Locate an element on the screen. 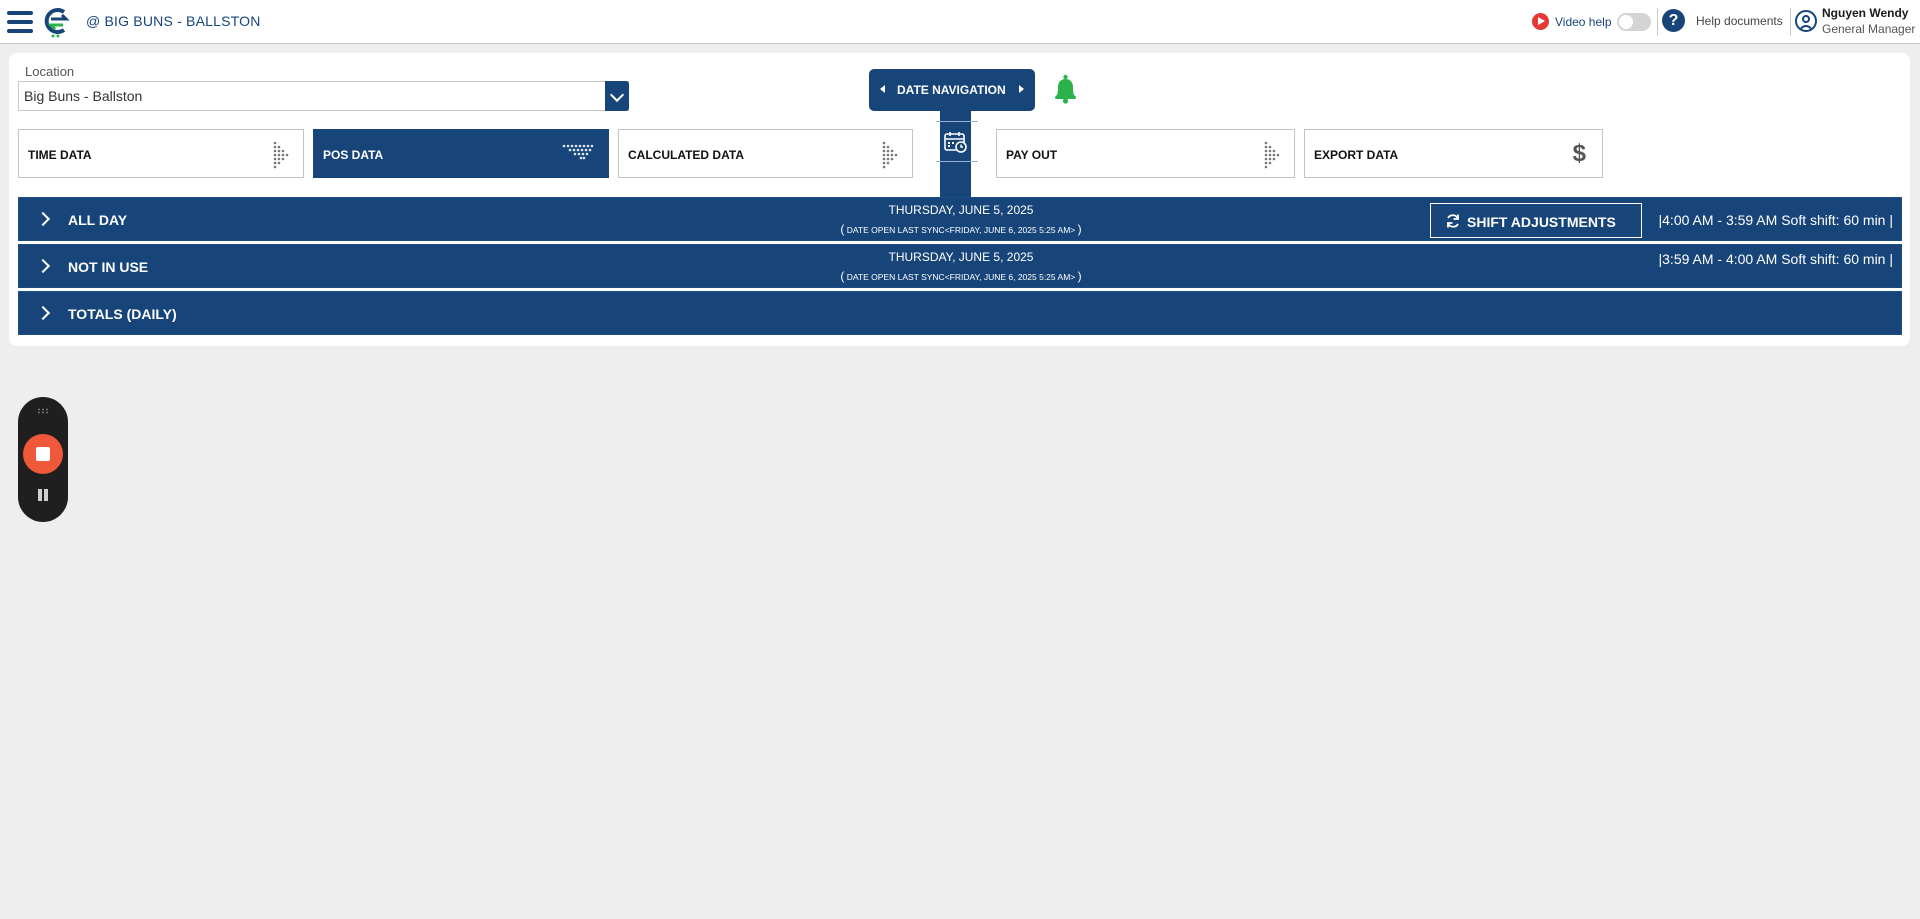 This screenshot has height=919, width=1920. play-icon is located at coordinates (1540, 21).